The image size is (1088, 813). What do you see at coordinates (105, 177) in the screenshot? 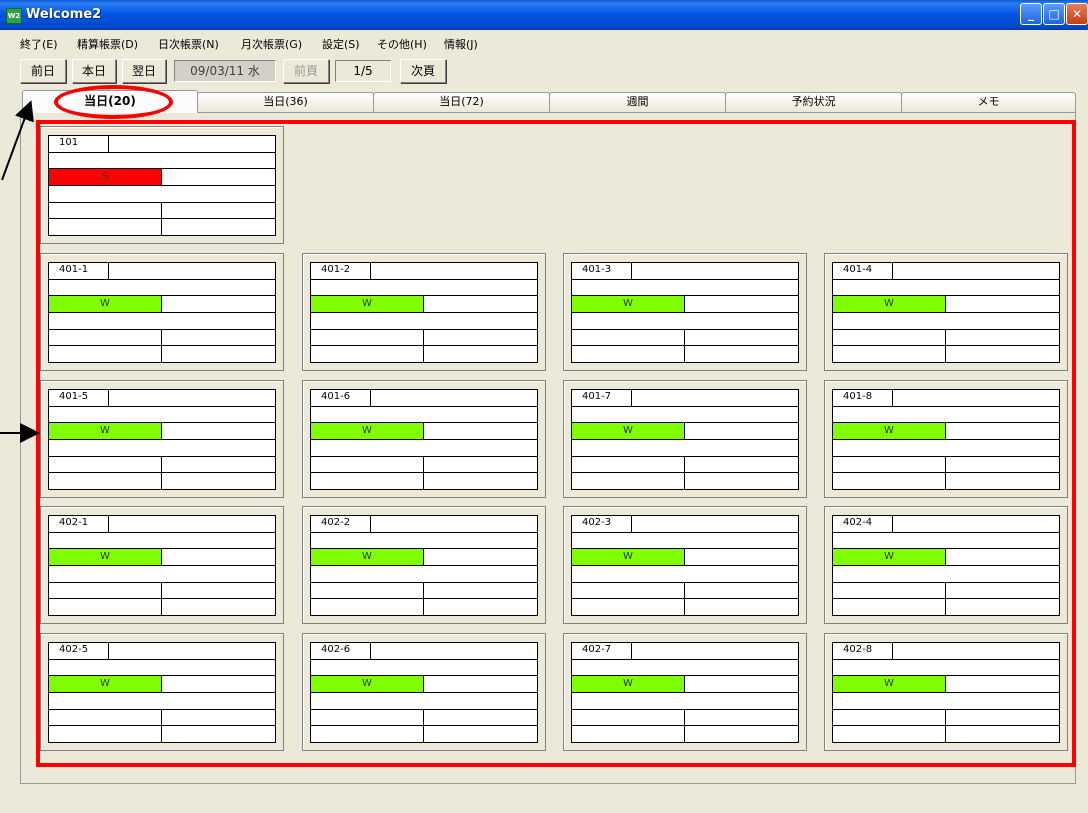
I see `room-status: S` at bounding box center [105, 177].